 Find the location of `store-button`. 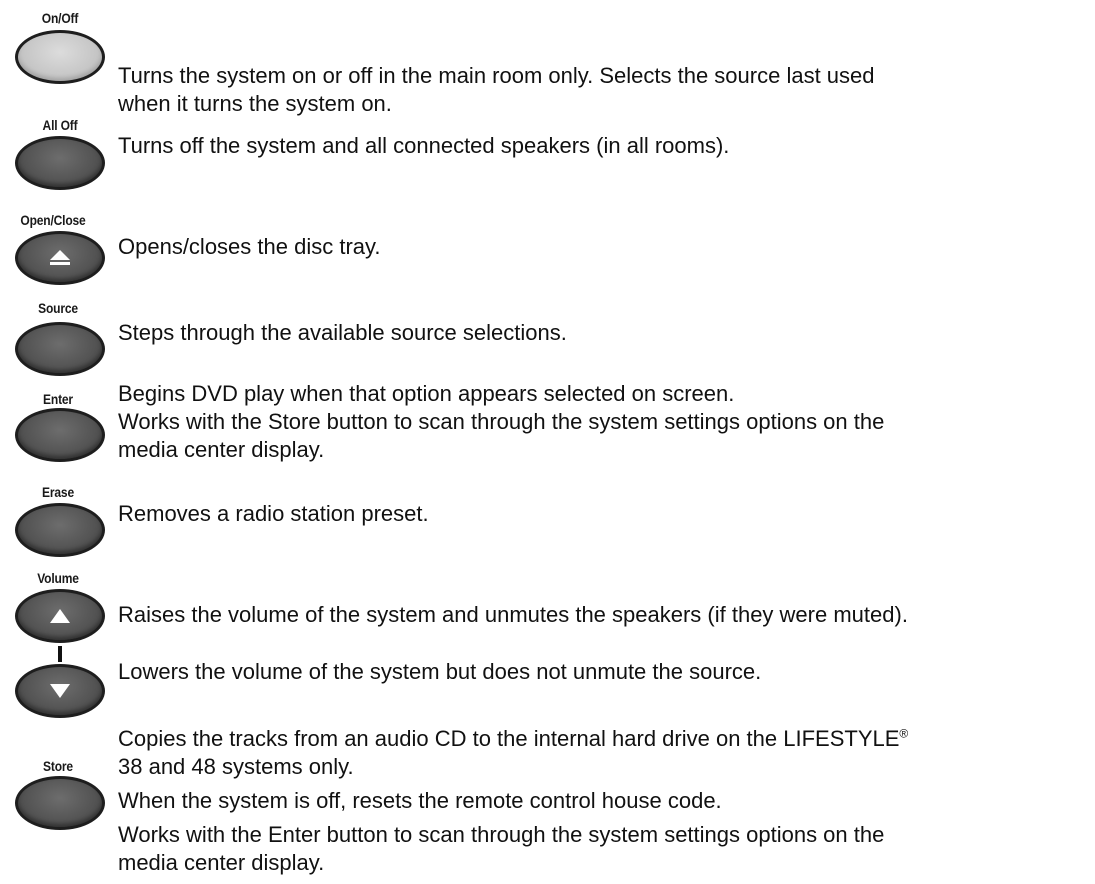

store-button is located at coordinates (60, 803).